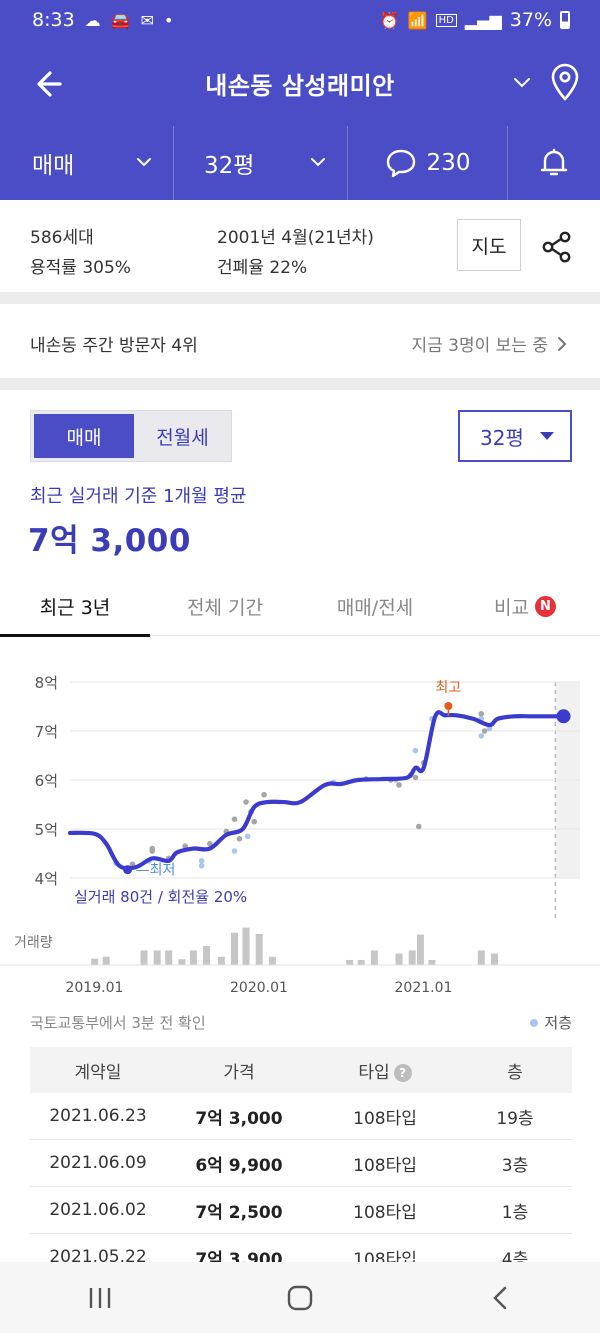 The height and width of the screenshot is (1333, 600). Describe the element at coordinates (565, 20) in the screenshot. I see `battery-icon` at that location.